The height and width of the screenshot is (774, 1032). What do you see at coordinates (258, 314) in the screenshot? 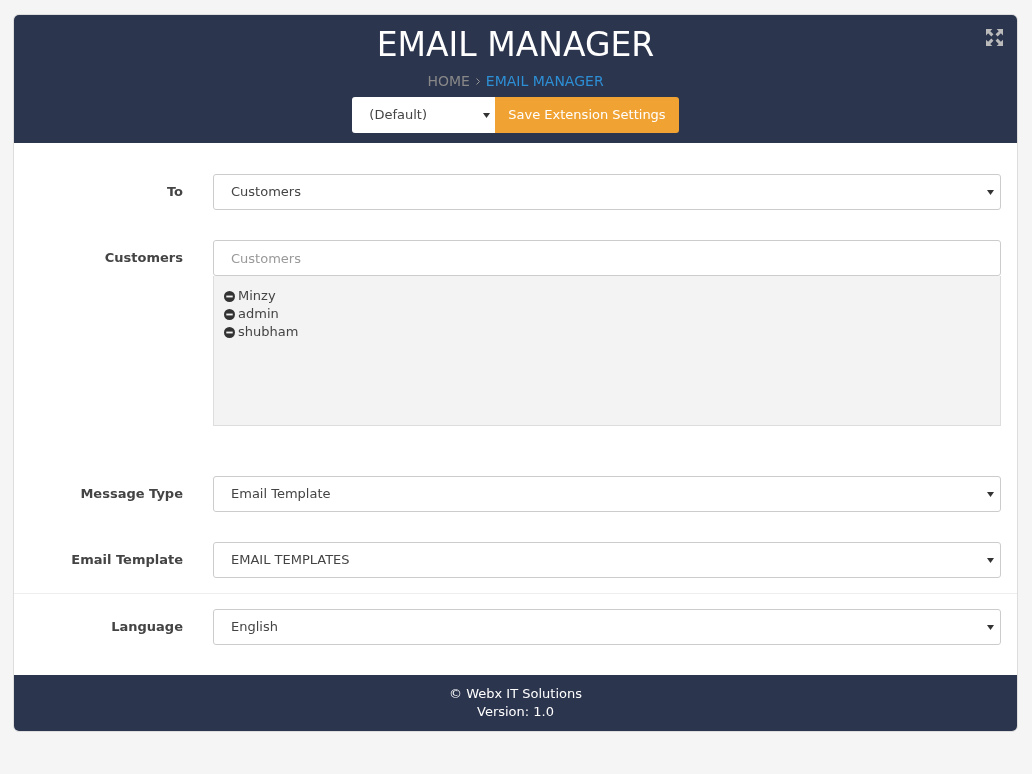
I see `customer-item: admin` at bounding box center [258, 314].